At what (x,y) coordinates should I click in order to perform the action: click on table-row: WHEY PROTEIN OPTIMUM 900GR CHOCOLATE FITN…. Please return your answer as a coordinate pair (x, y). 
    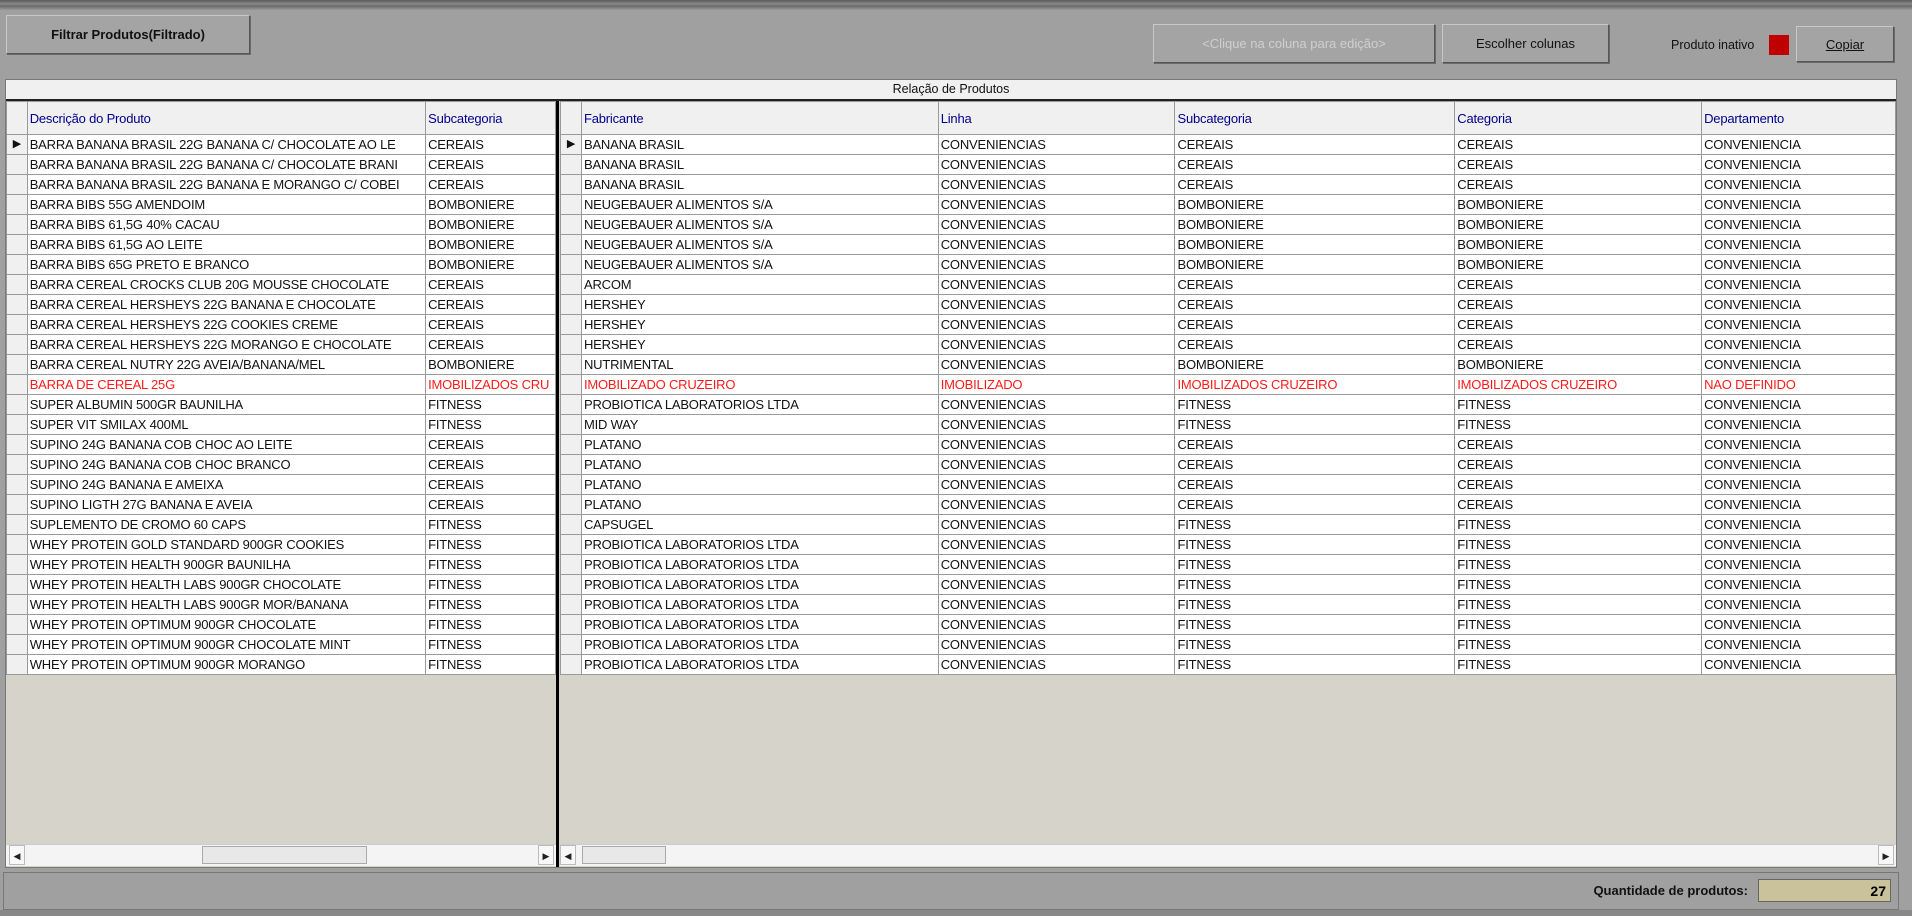
    Looking at the image, I should click on (281, 624).